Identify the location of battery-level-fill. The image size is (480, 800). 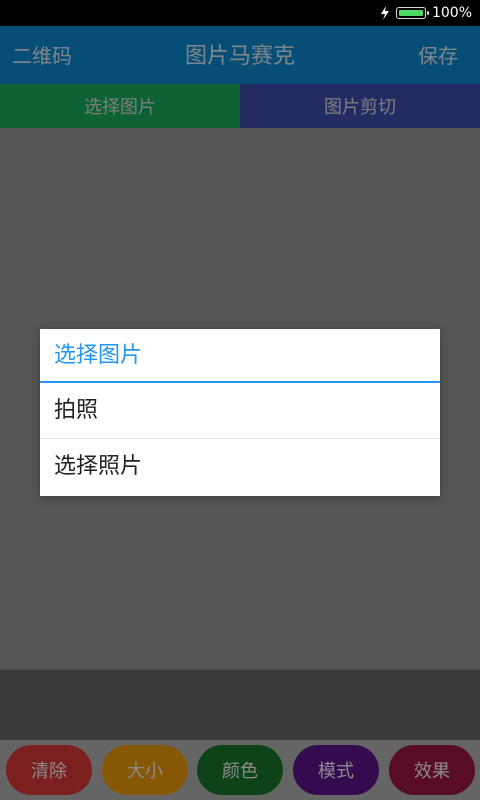
(410, 13).